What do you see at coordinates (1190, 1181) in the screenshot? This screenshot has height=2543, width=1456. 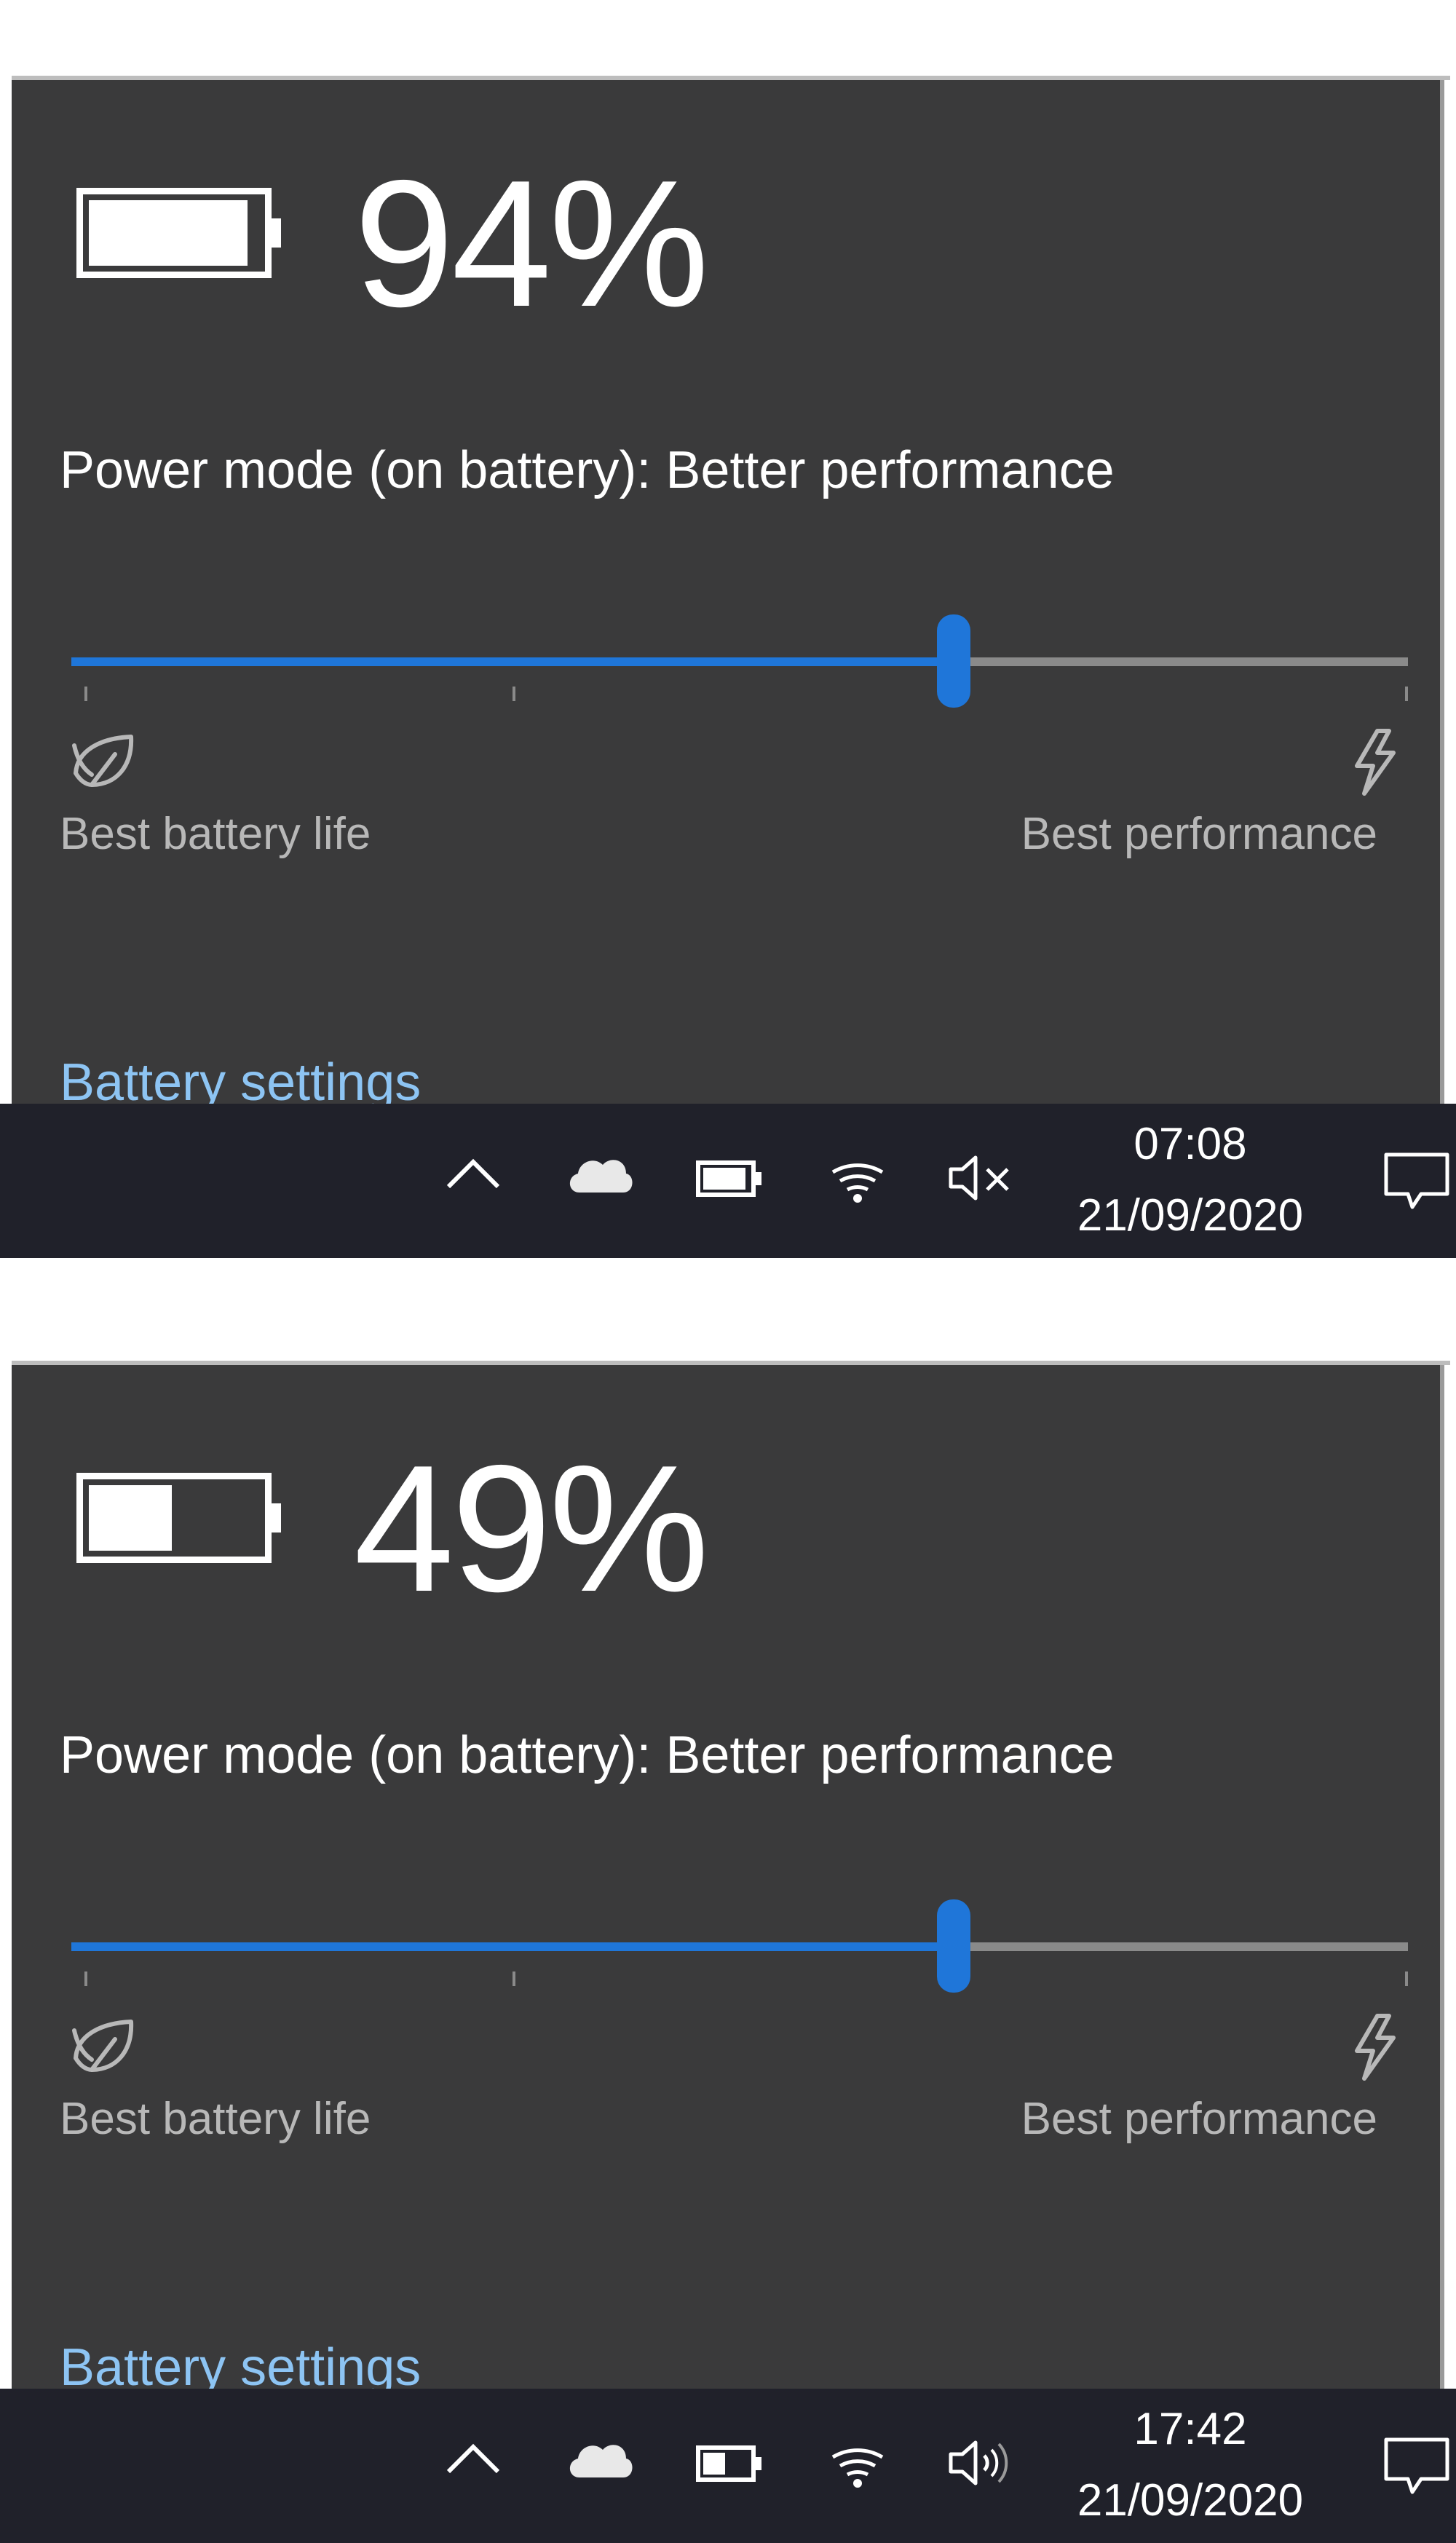 I see `taskbar-clock: 07:08 21/09/2020` at bounding box center [1190, 1181].